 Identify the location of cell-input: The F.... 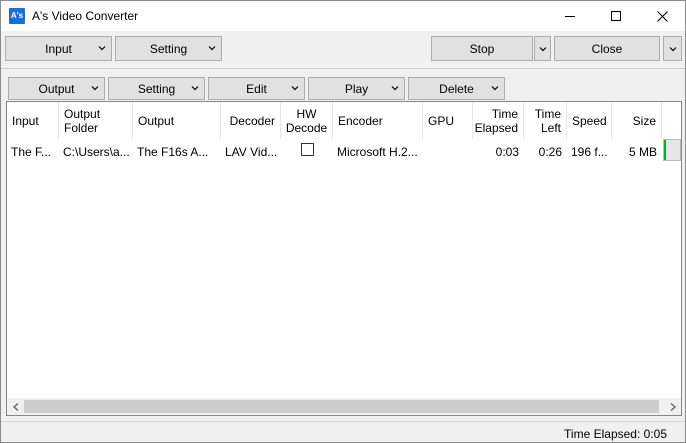
(31, 152).